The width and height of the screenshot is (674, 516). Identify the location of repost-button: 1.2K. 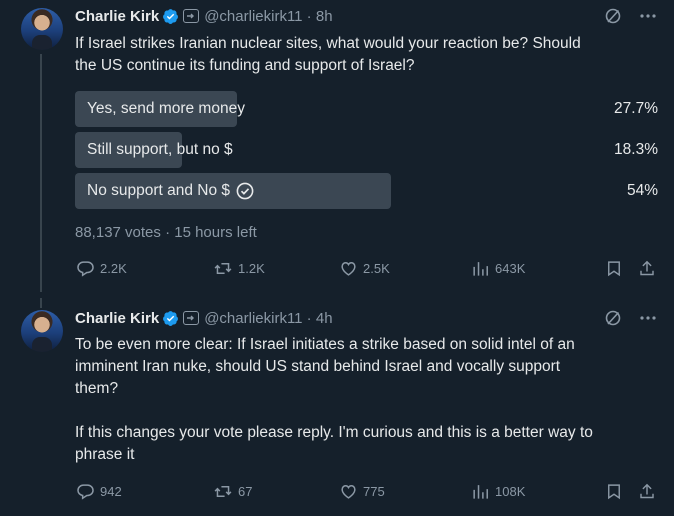
(239, 268).